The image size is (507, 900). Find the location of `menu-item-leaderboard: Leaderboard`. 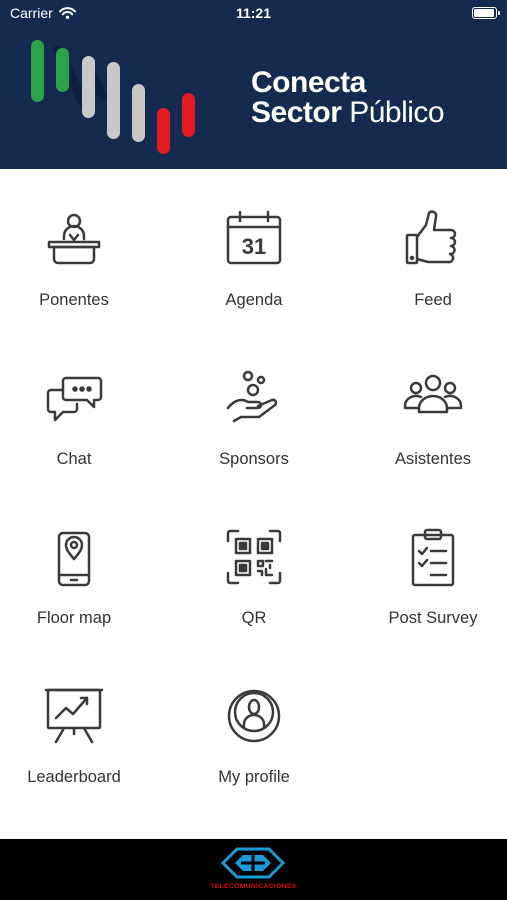

menu-item-leaderboard: Leaderboard is located at coordinates (77, 721).